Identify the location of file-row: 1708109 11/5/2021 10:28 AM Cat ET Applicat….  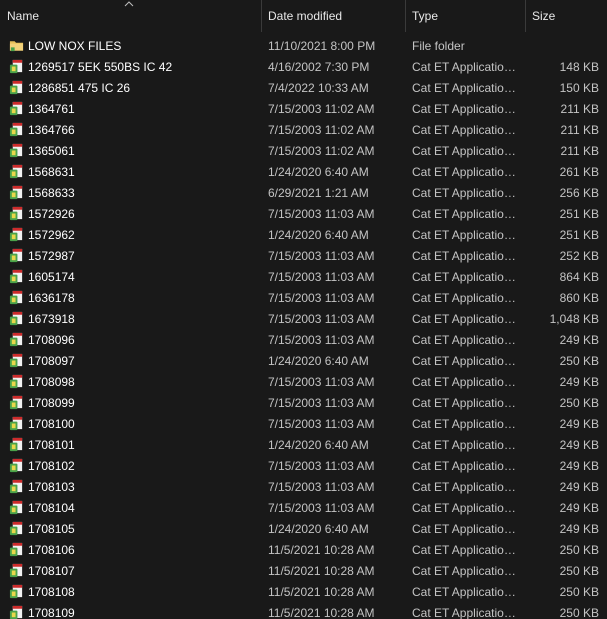
(303, 610).